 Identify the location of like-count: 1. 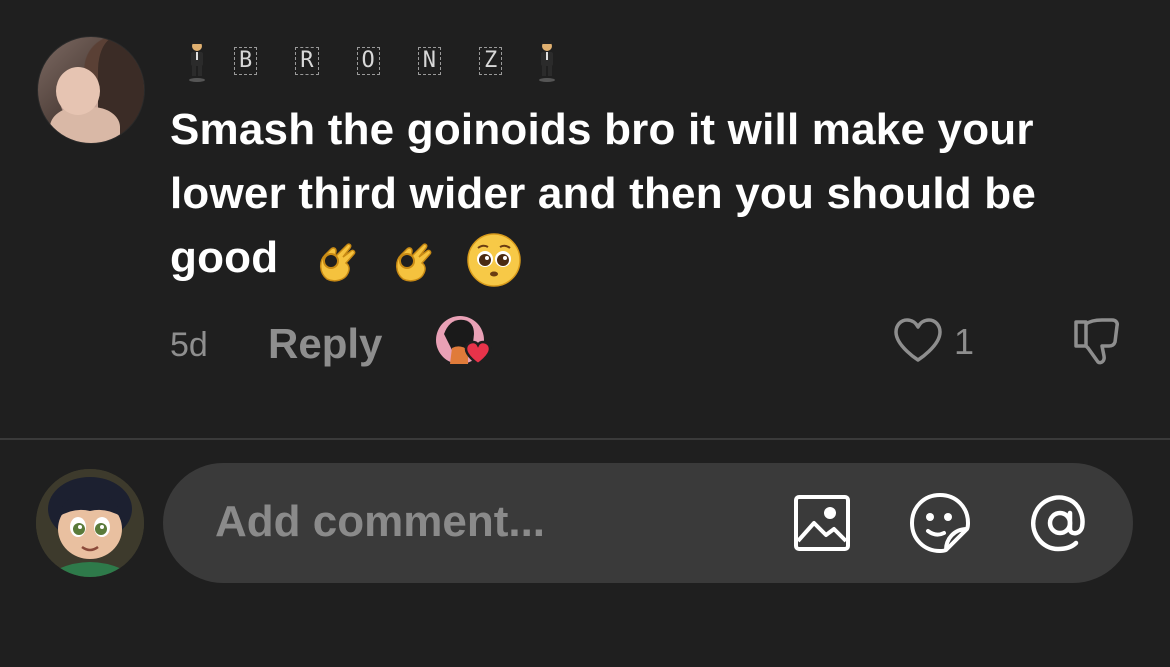
(964, 341).